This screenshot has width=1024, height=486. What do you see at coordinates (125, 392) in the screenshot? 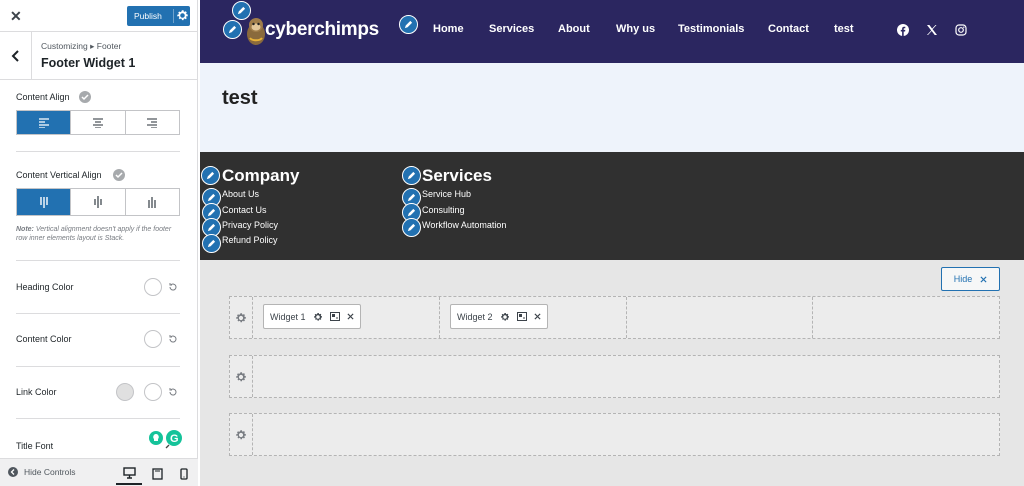
I see `link-color-swatch` at bounding box center [125, 392].